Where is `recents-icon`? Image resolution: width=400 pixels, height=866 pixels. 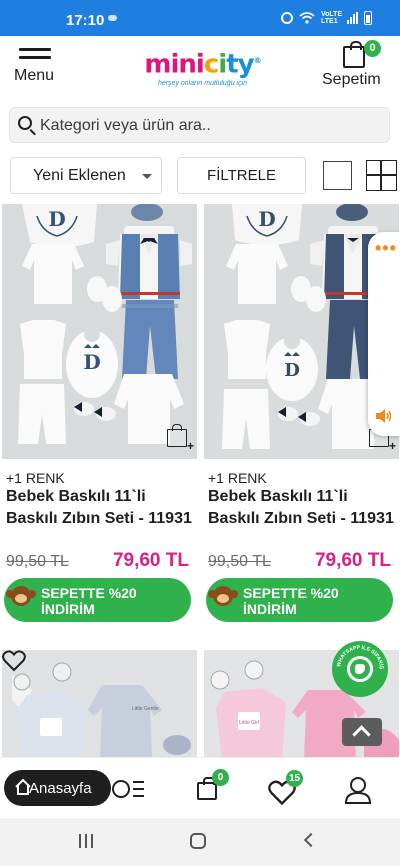 recents-icon is located at coordinates (87, 841).